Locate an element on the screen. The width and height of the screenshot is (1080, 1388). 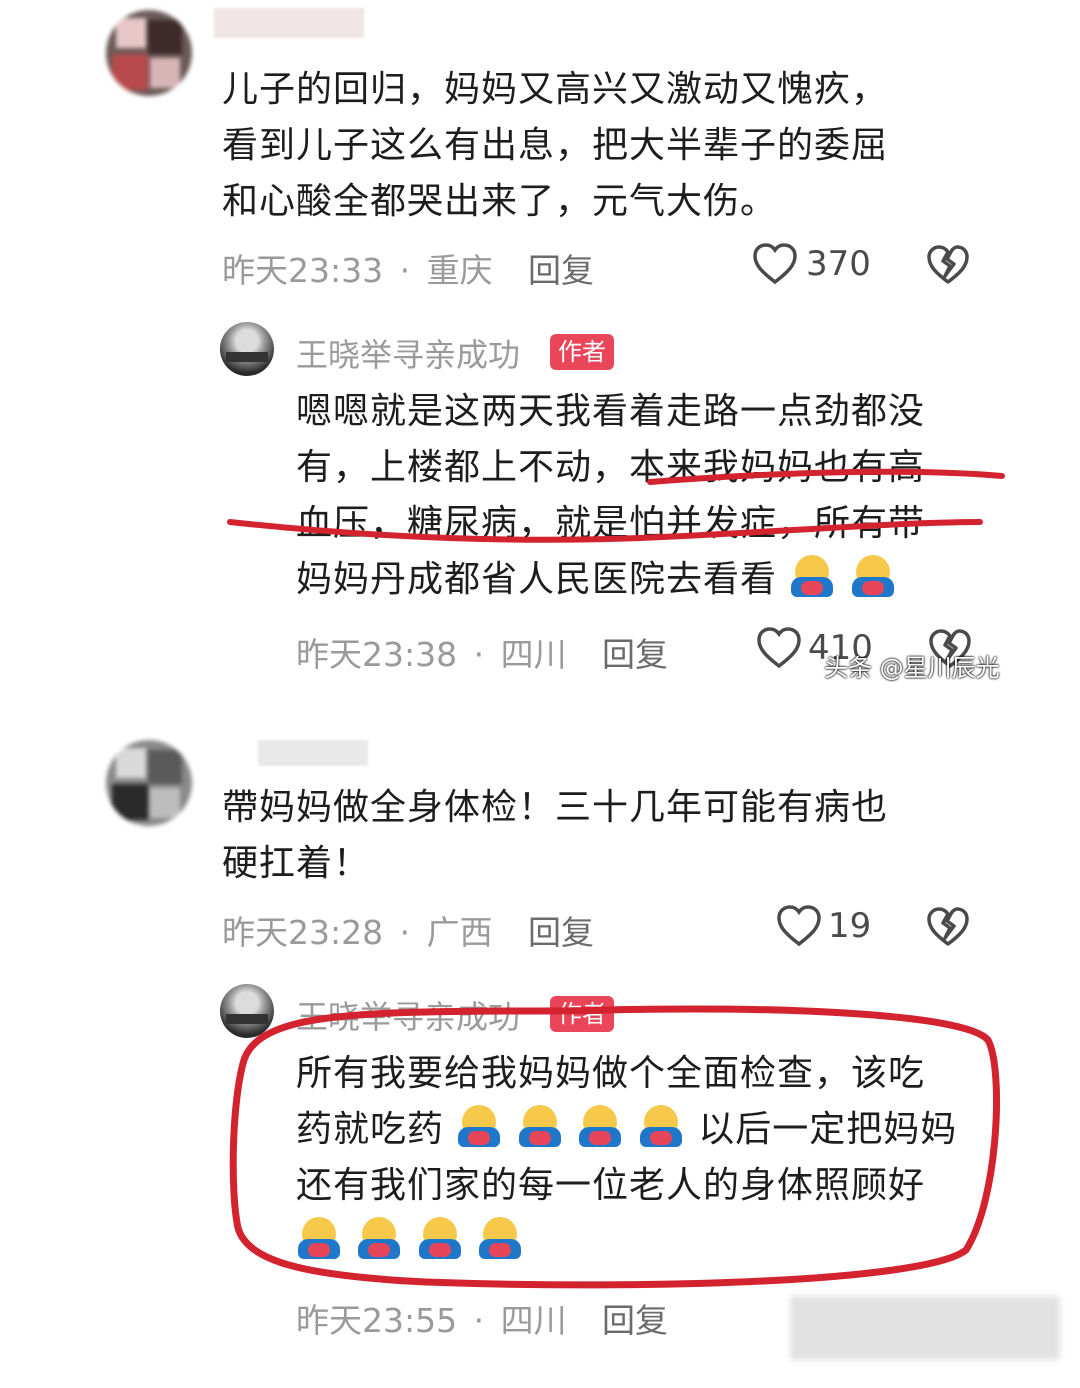
comment-line: 硬扛着！ is located at coordinates (296, 863).